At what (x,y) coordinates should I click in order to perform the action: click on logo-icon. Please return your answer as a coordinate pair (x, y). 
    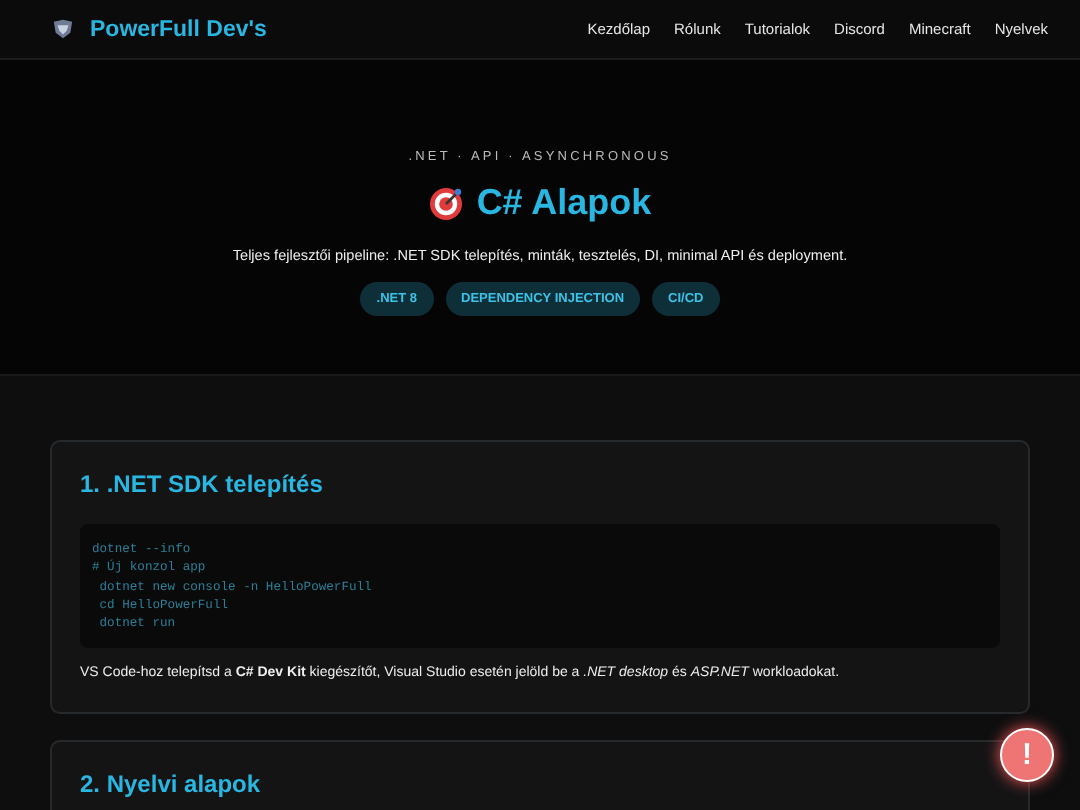
    Looking at the image, I should click on (63, 29).